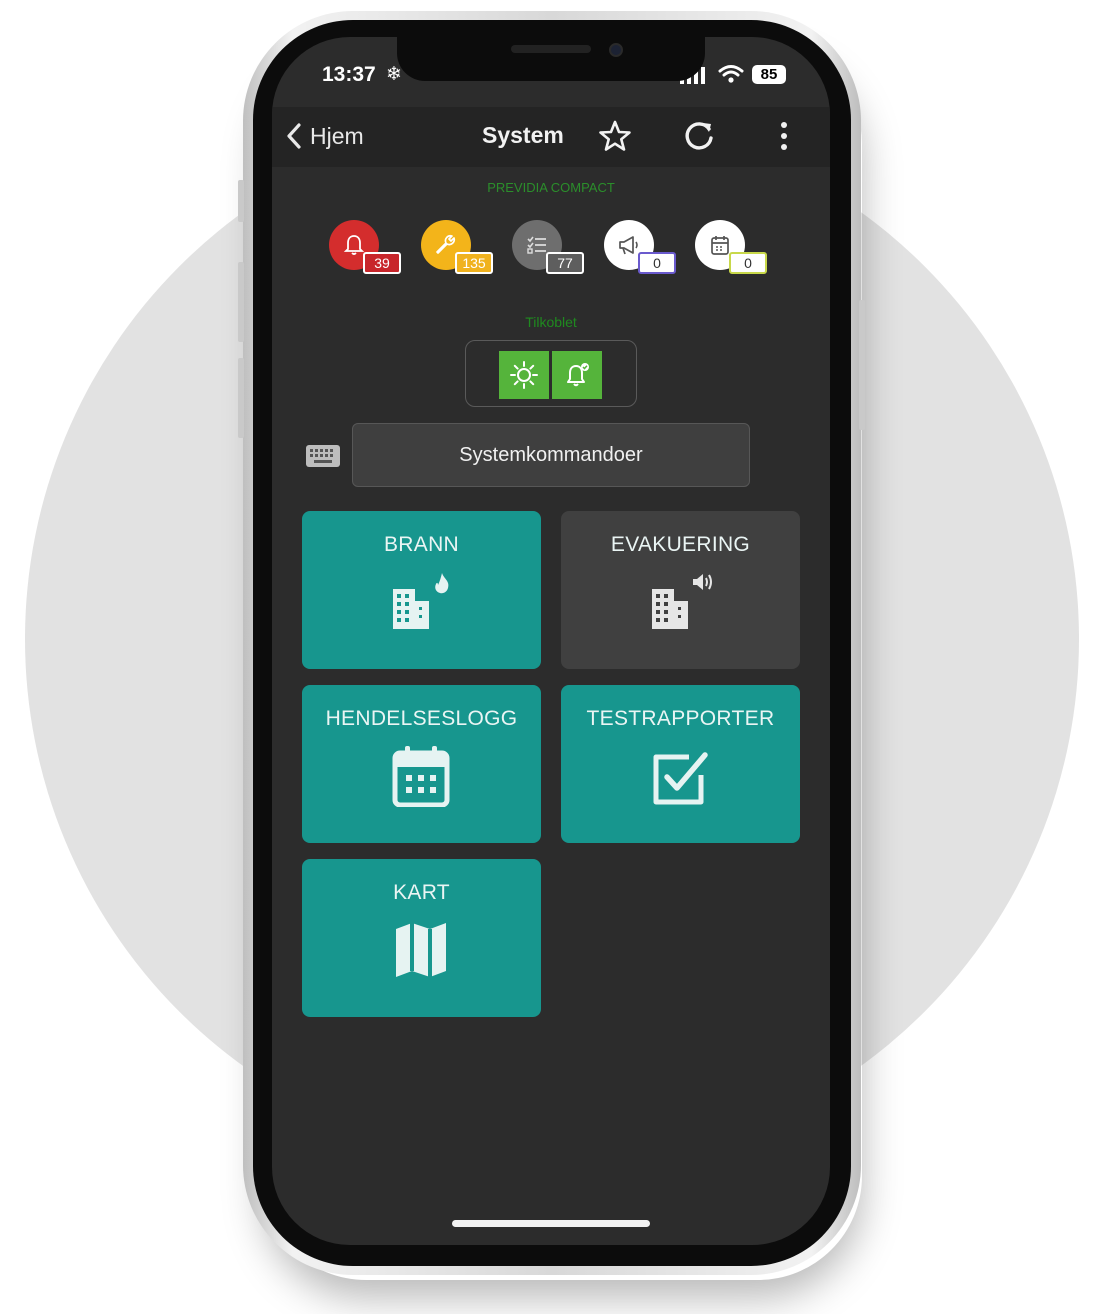 Image resolution: width=1104 pixels, height=1314 pixels. Describe the element at coordinates (862, 365) in the screenshot. I see `power-button` at that location.